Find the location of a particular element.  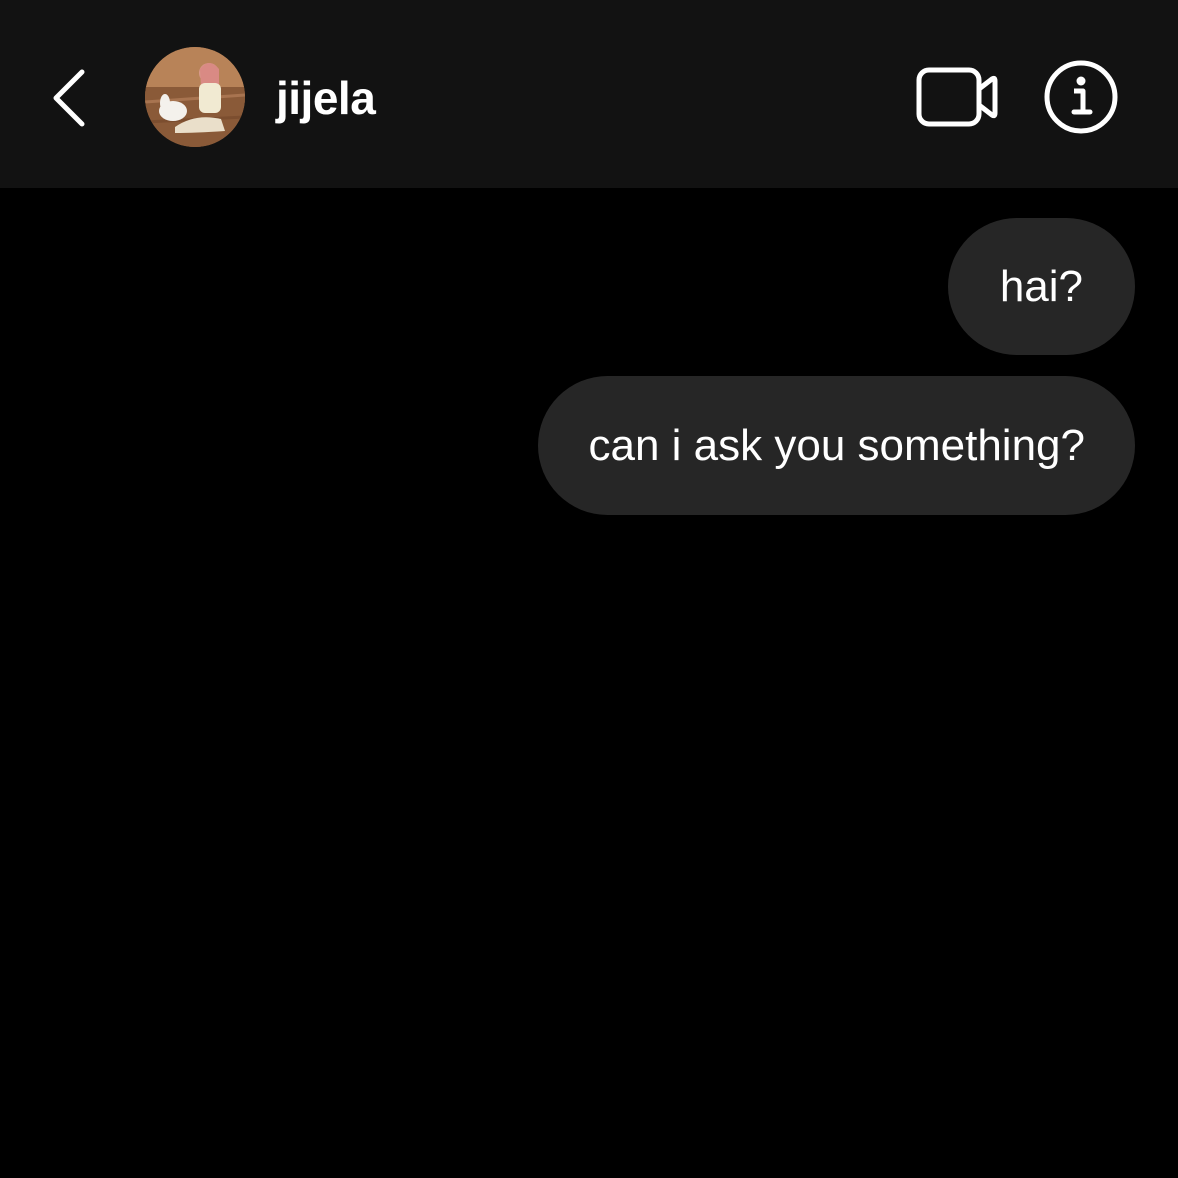

info-button is located at coordinates (1081, 98).